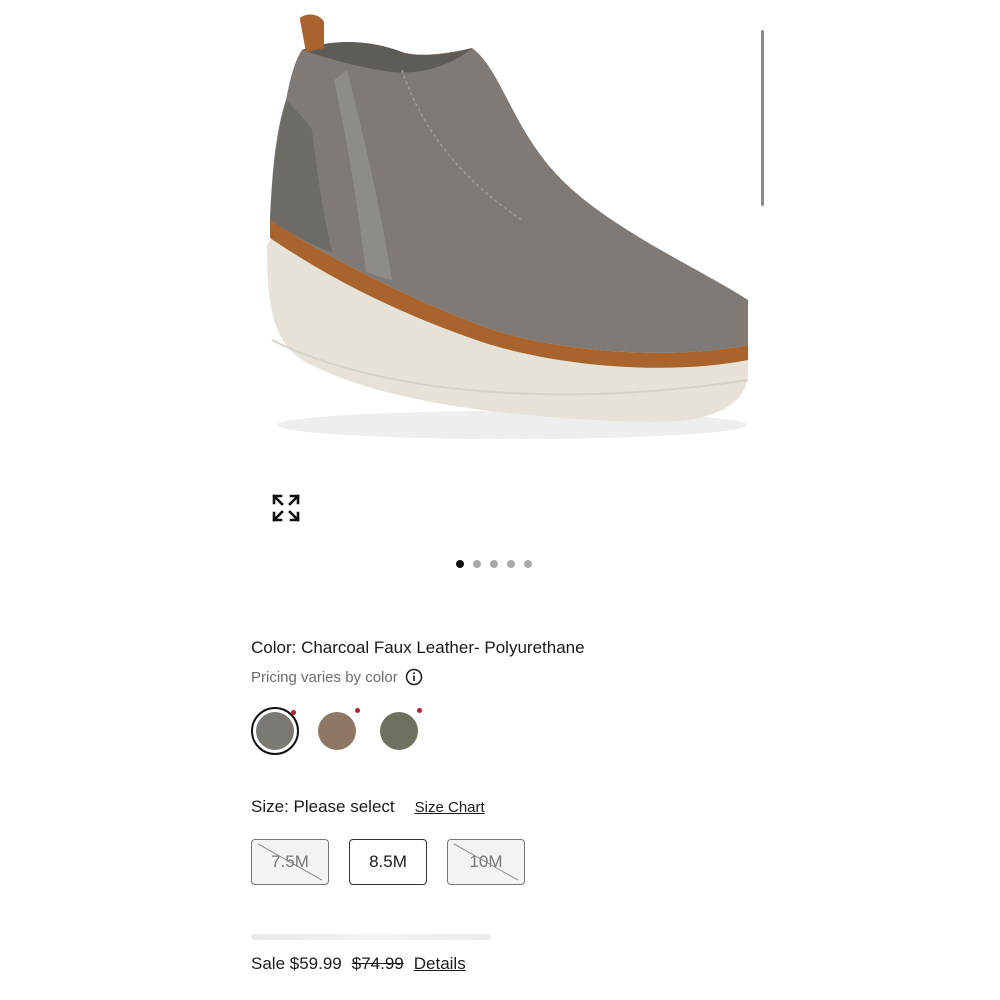  I want to click on size-label: Size: Please select, so click(323, 806).